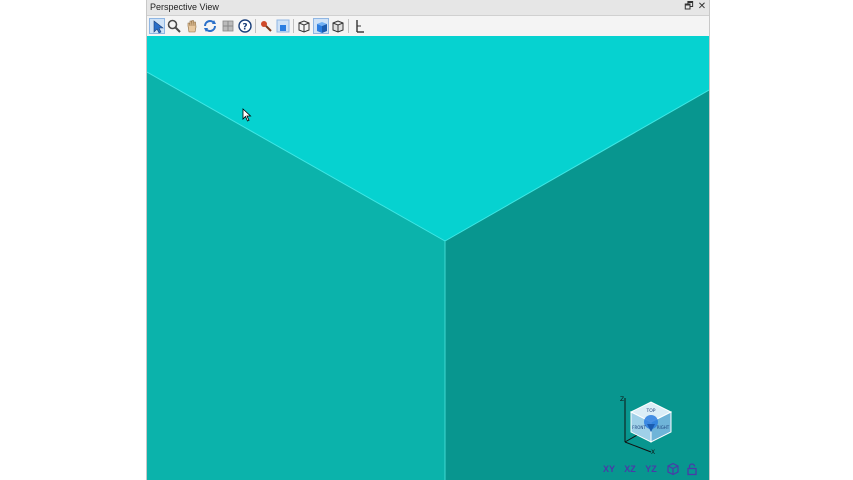  I want to click on box-select-button, so click(283, 26).